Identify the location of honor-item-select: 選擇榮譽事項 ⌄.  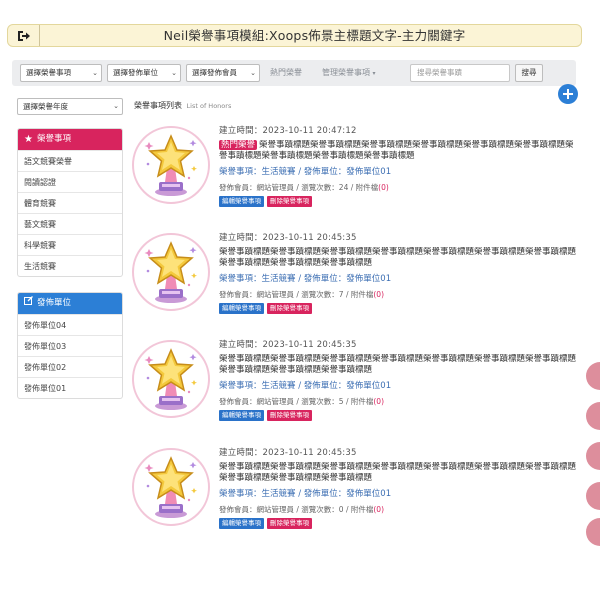
(61, 73).